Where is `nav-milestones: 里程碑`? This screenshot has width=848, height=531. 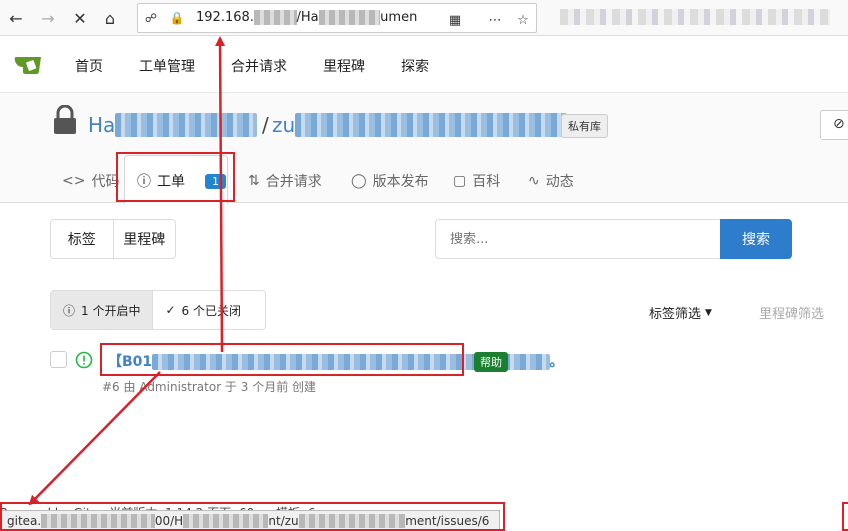 nav-milestones: 里程碑 is located at coordinates (344, 66).